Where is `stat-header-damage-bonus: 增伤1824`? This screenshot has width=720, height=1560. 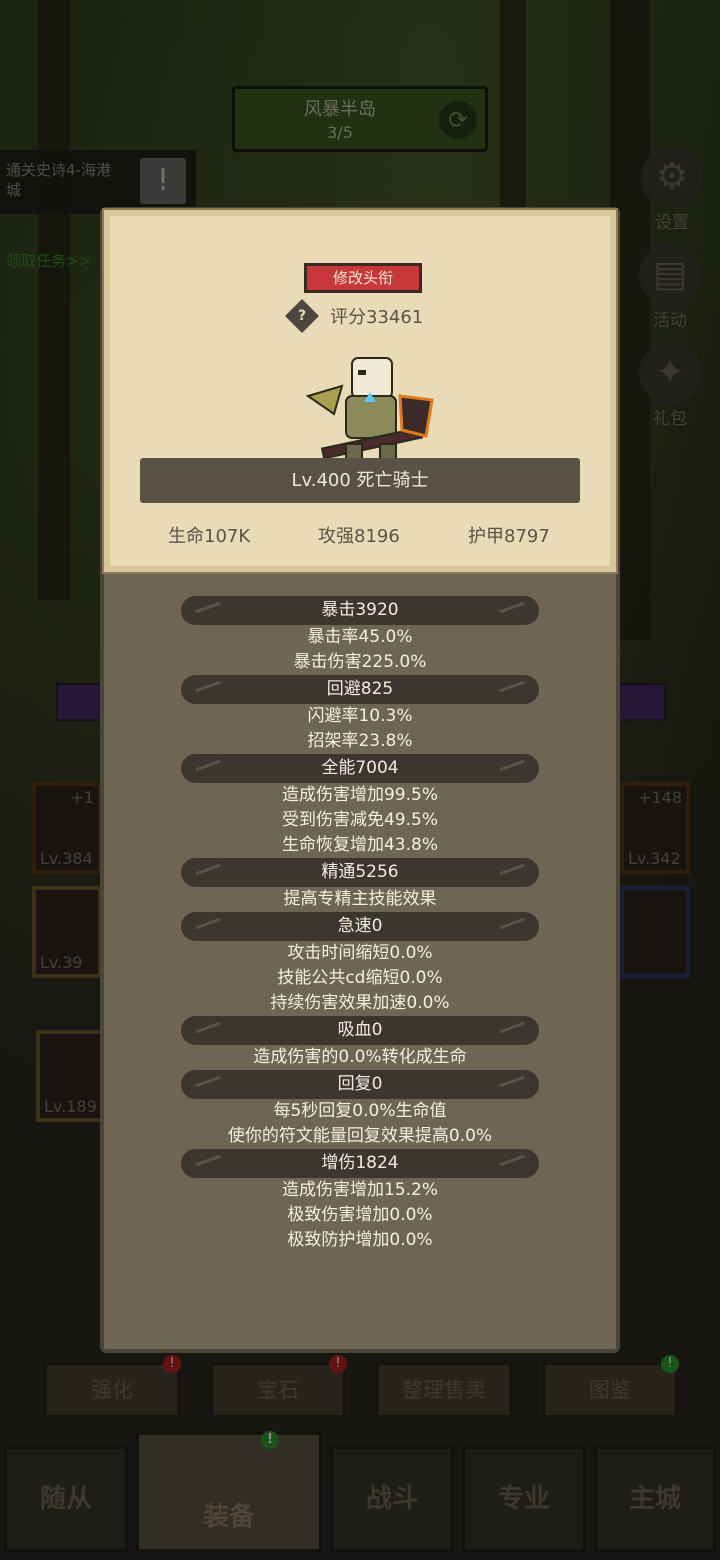 stat-header-damage-bonus: 增伤1824 is located at coordinates (360, 1163).